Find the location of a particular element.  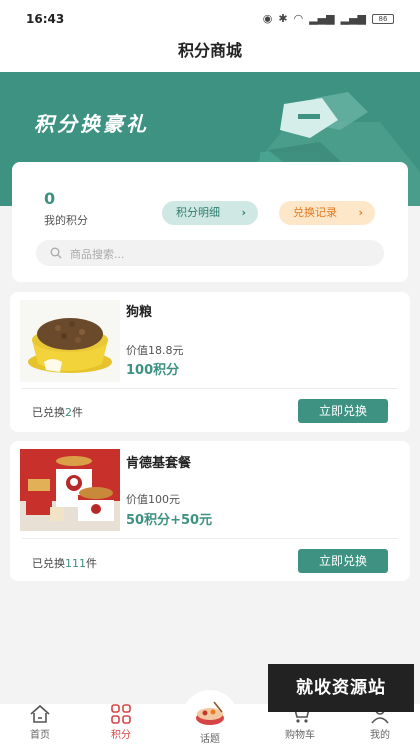

signal-icon: ▂▄▆ is located at coordinates (322, 18).